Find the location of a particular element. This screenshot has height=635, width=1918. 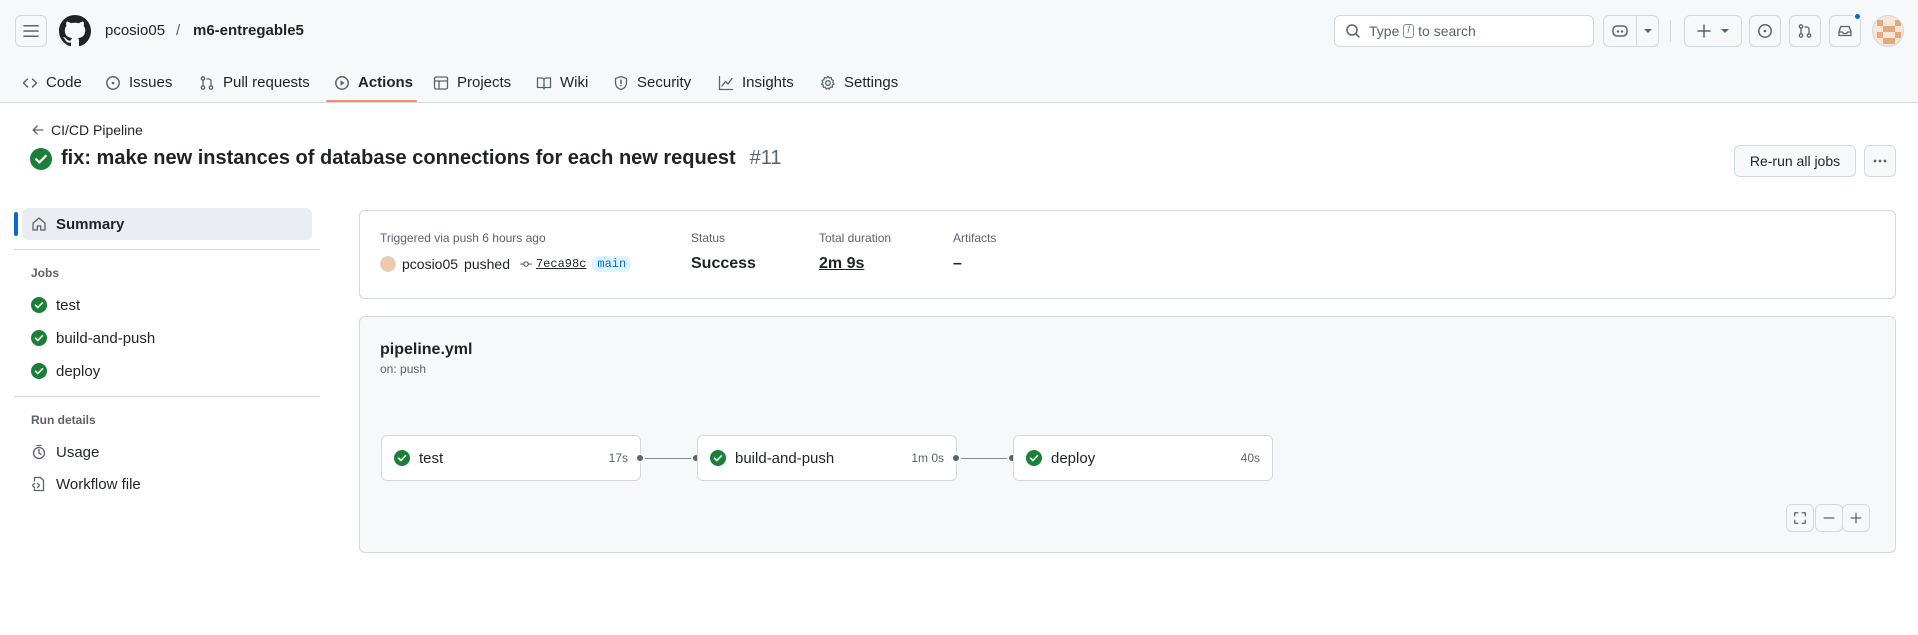

code-icon is located at coordinates (30, 82).